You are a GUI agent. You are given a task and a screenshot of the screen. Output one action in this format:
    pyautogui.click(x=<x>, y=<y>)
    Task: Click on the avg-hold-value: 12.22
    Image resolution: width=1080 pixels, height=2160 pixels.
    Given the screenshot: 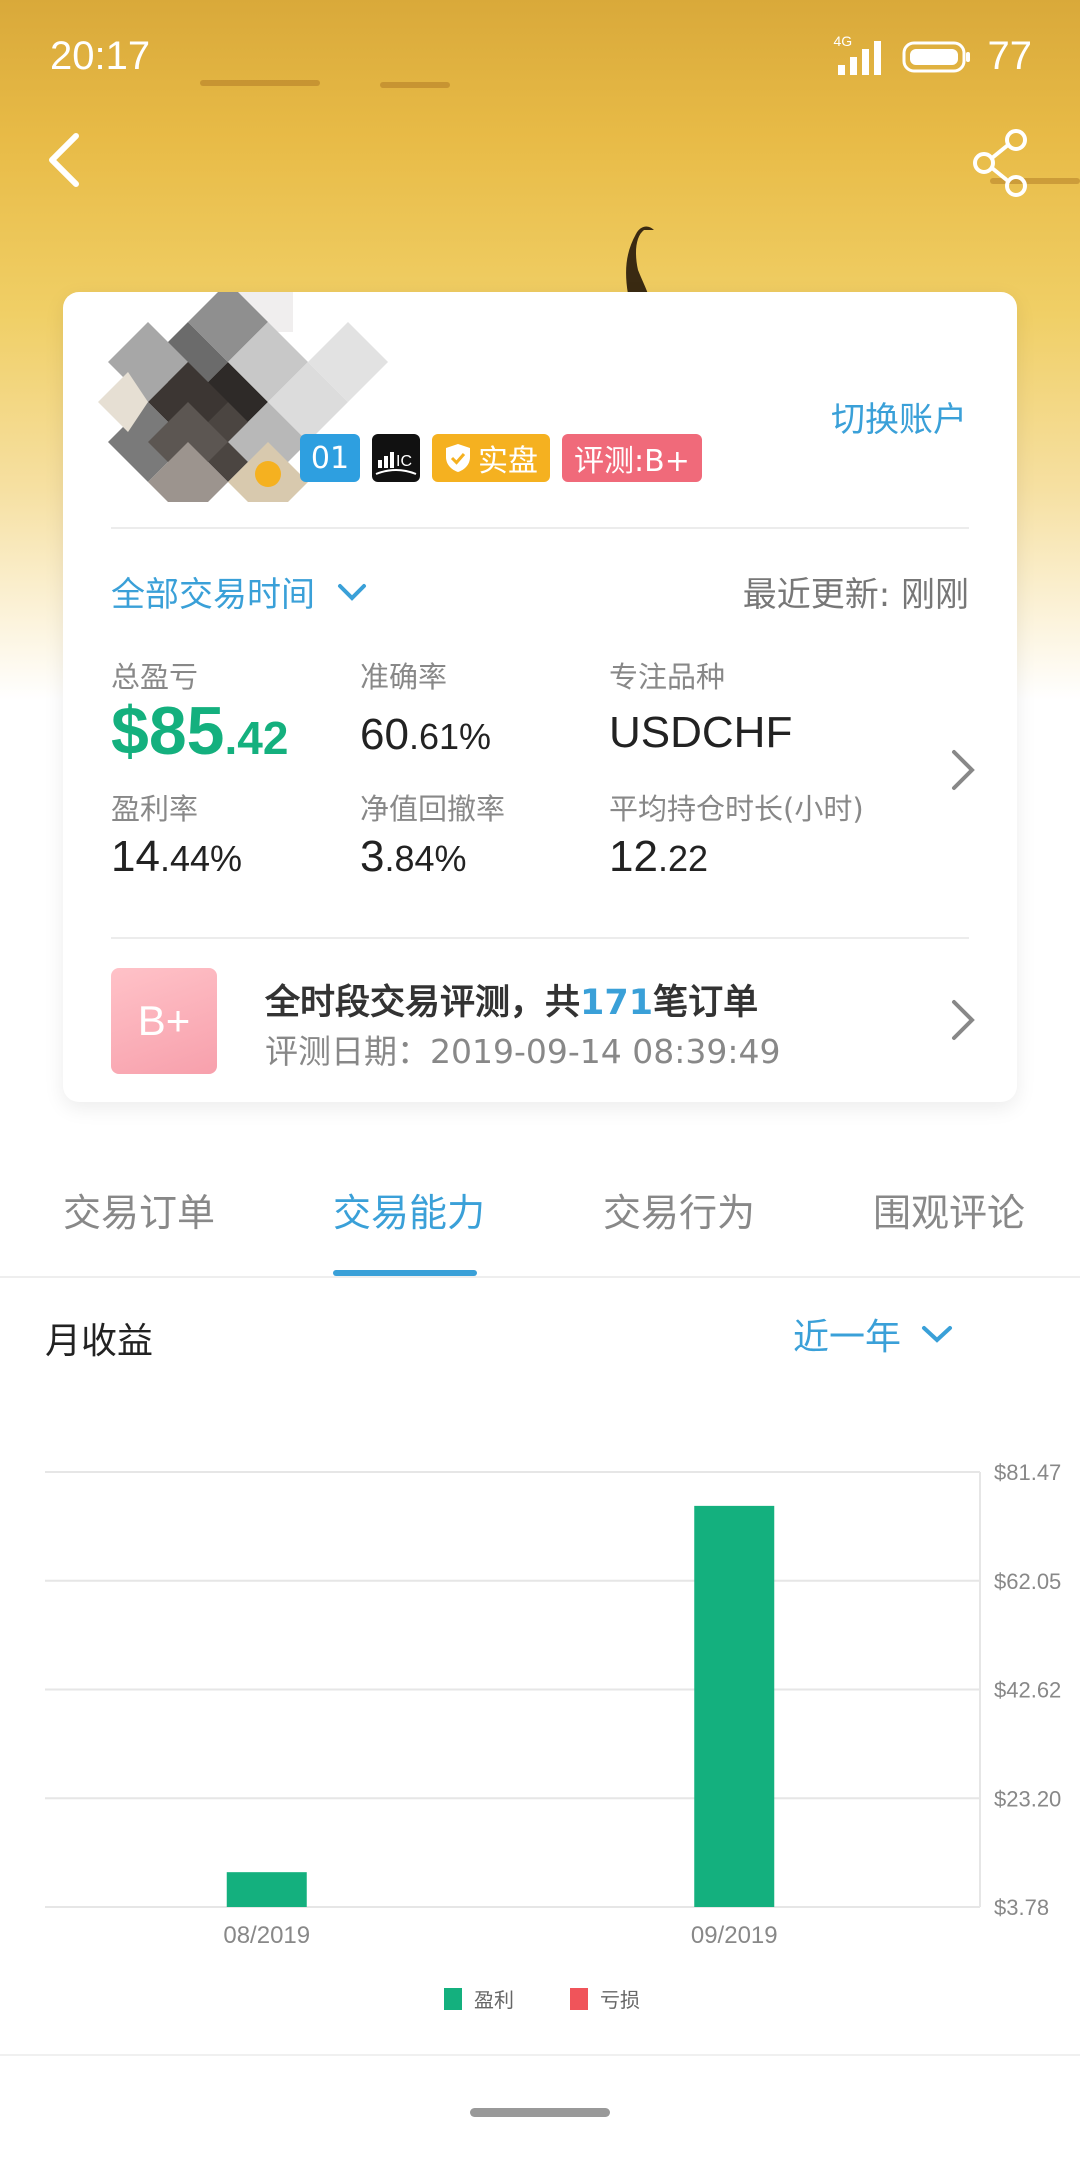 What is the action you would take?
    pyautogui.click(x=658, y=856)
    